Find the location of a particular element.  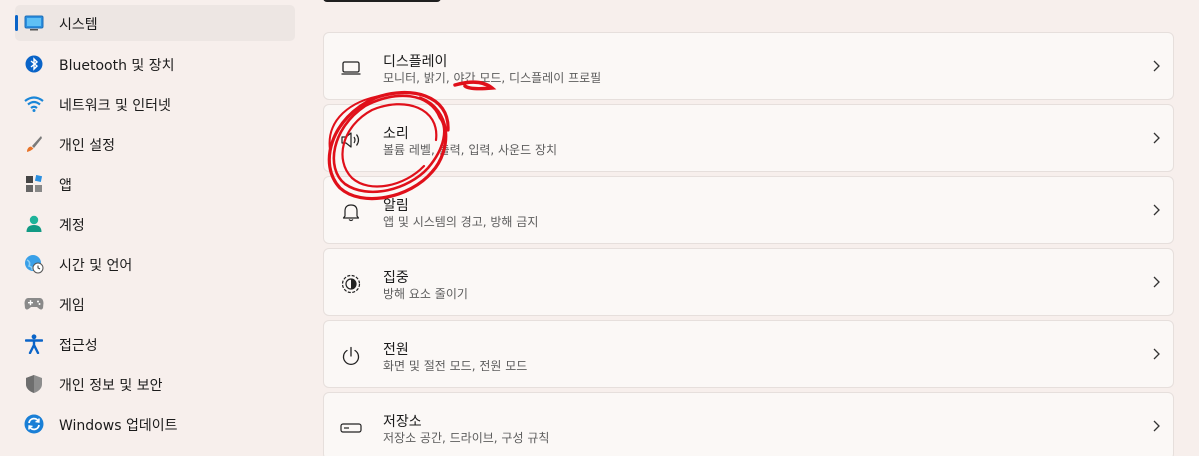

speaker-icon is located at coordinates (351, 140).